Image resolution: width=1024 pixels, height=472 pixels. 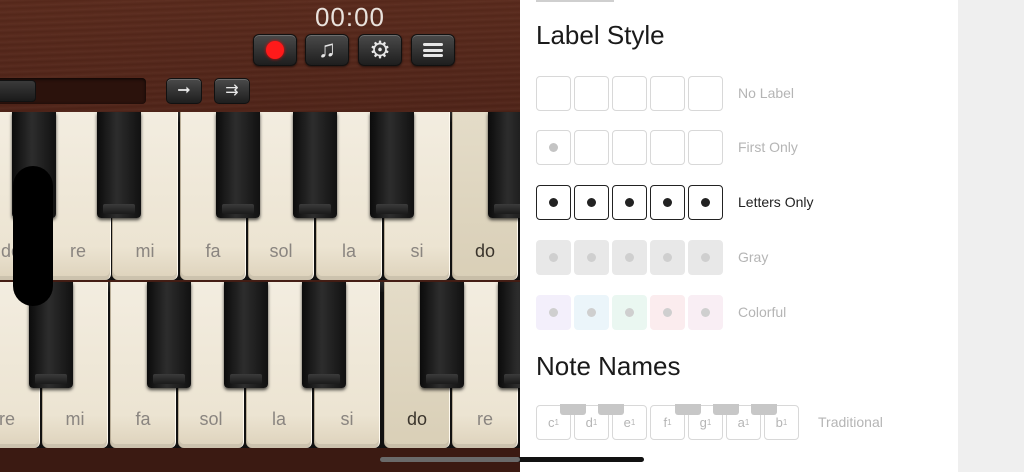 I want to click on note-letter: d, so click(x=589, y=422).